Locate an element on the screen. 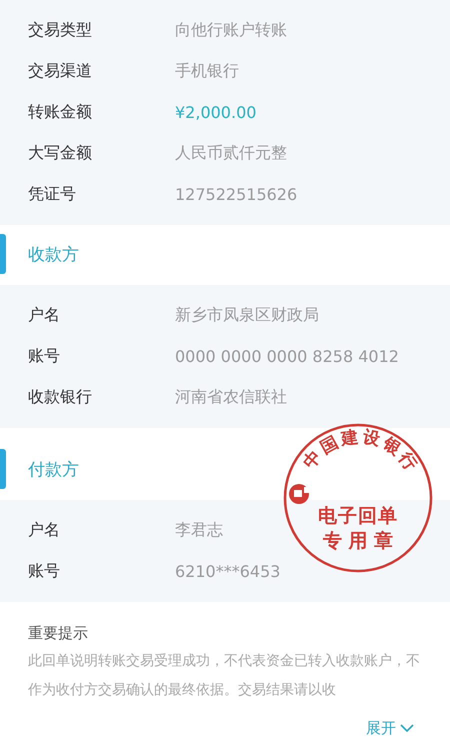 Image resolution: width=450 pixels, height=750 pixels. notice-text: 此回单说明转账交易受理成功，不代表资金已转入收款账户，不作为收付方交易确认的最终依据。交易结果请以收 is located at coordinates (224, 676).